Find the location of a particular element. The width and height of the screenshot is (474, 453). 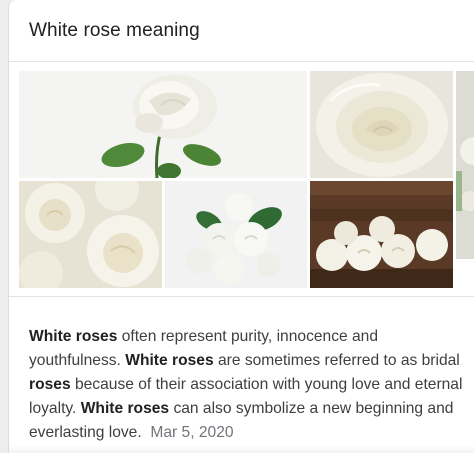

snippet-bold-term: roses is located at coordinates (50, 384).